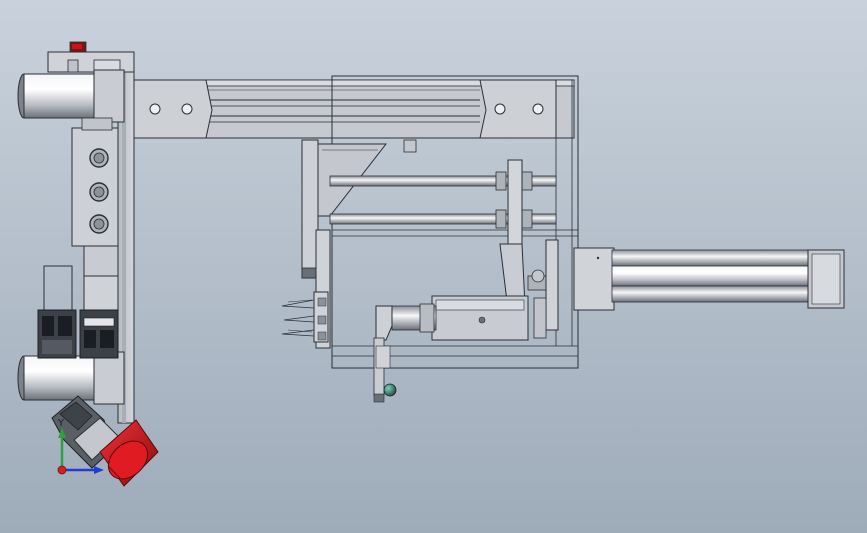 The height and width of the screenshot is (533, 867). I want to click on connector-blocks, so click(78, 334).